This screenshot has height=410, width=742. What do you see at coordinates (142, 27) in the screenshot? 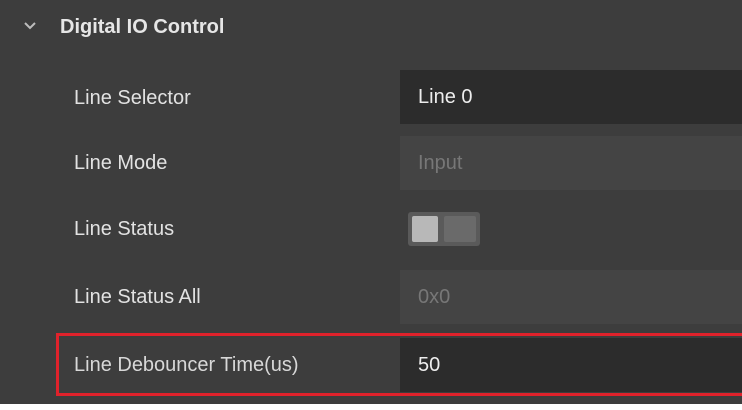
I see `section-title: Digital IO Control` at bounding box center [142, 27].